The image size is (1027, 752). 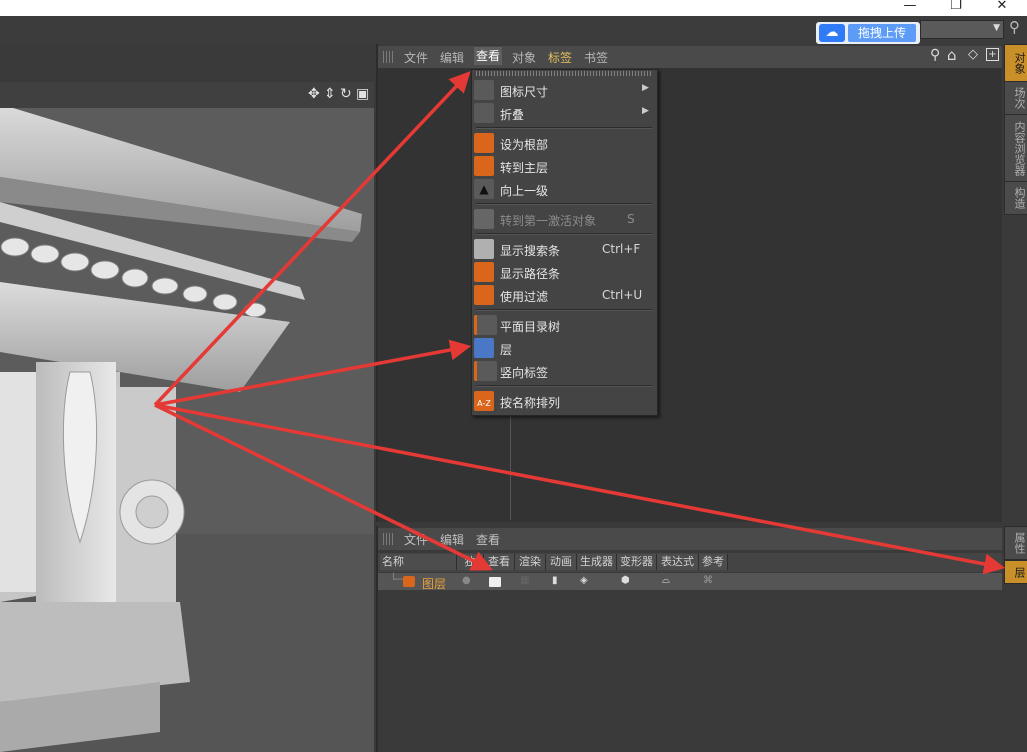 I want to click on menu-item-flat-tree: 平面目录树, so click(x=563, y=325).